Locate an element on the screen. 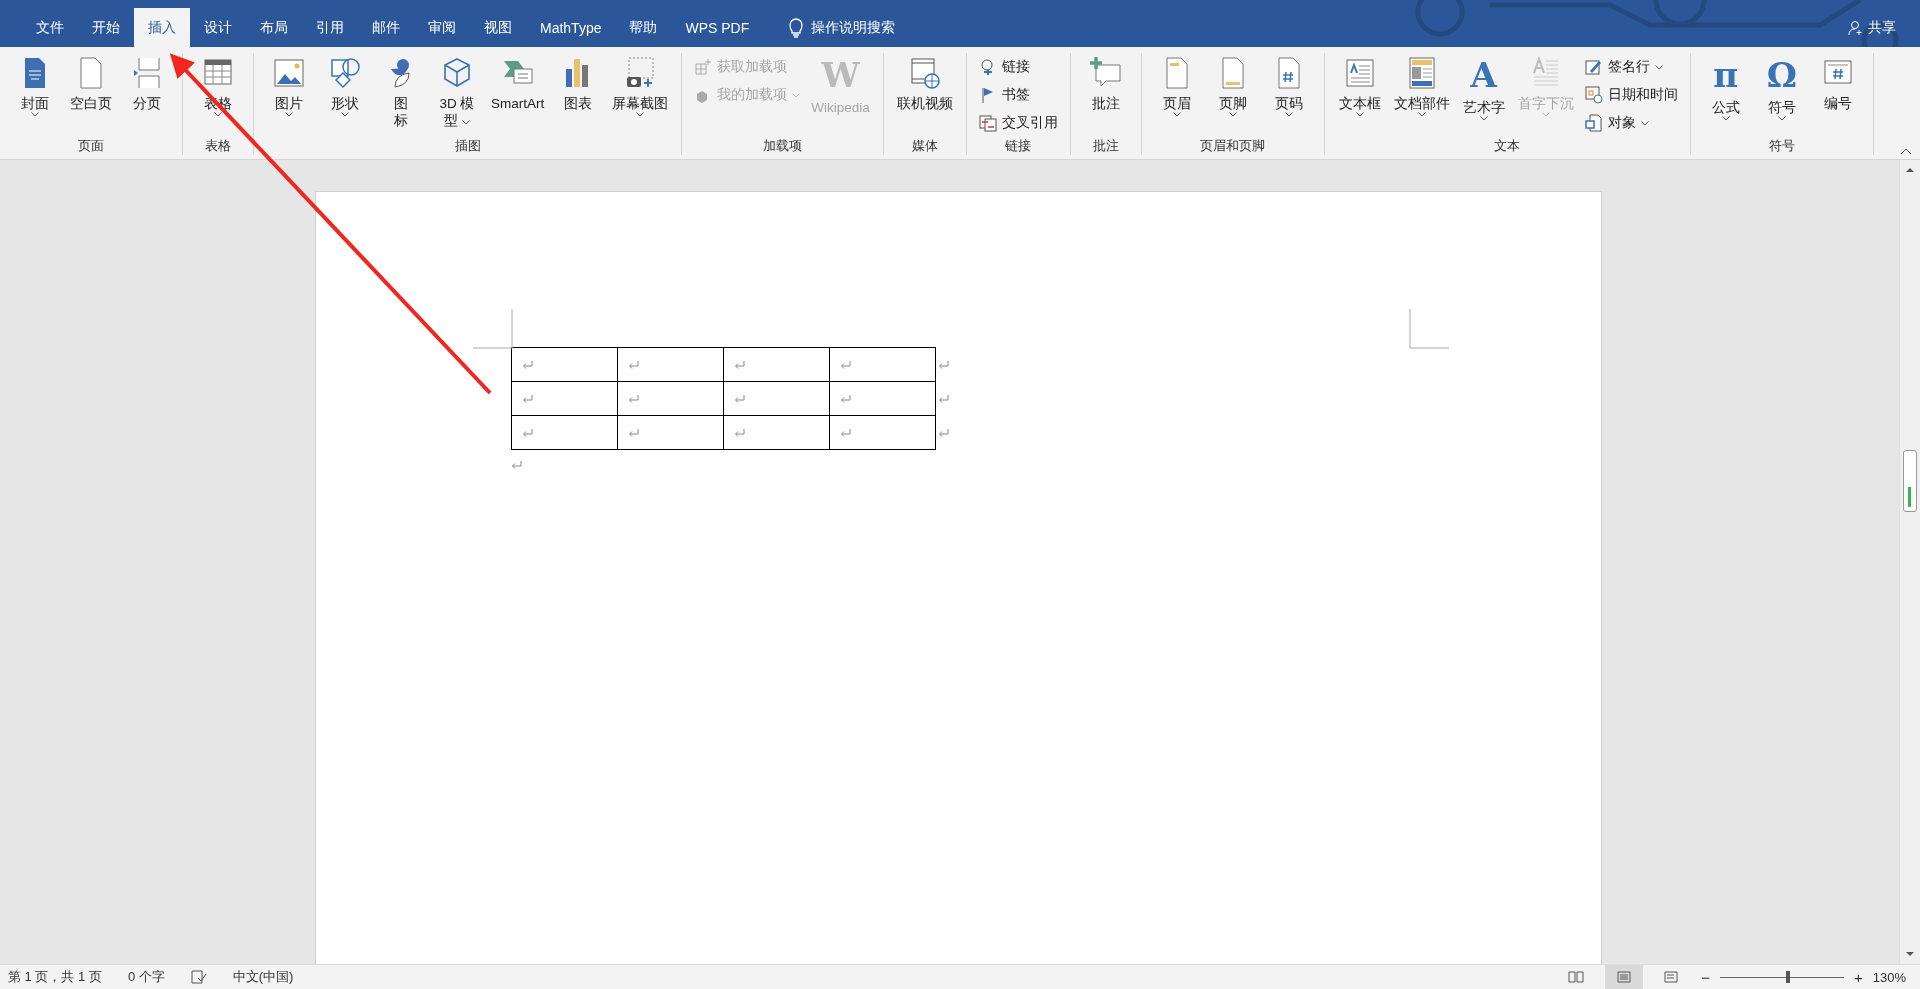 This screenshot has width=1920, height=989. group-label: 表格 is located at coordinates (218, 146).